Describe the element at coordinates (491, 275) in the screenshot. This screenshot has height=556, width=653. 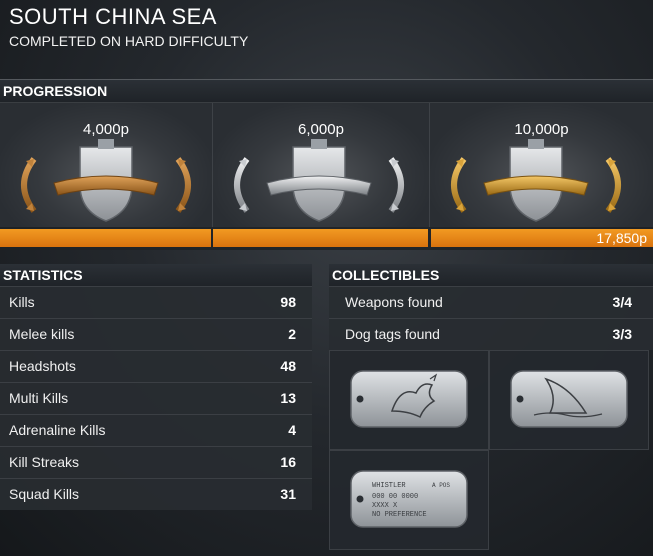
I see `collectibles-header: COLLECTIBLES` at that location.